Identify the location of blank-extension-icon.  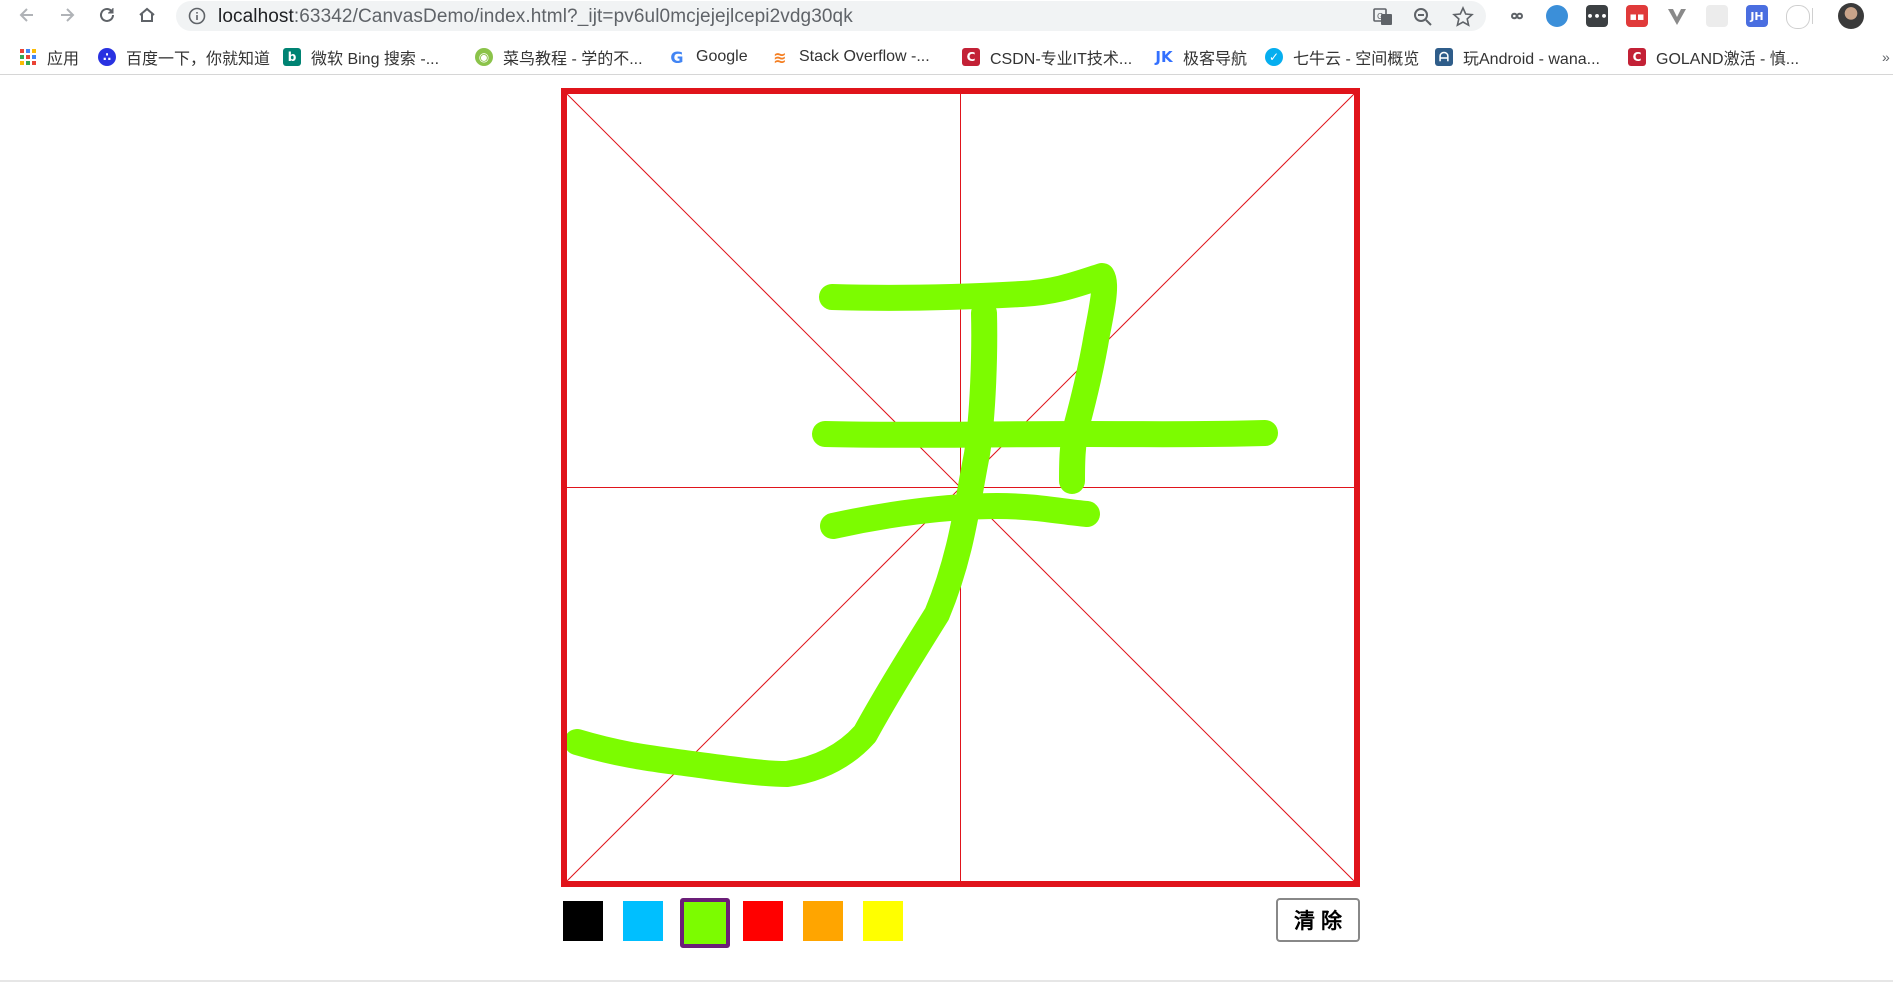
(1717, 16).